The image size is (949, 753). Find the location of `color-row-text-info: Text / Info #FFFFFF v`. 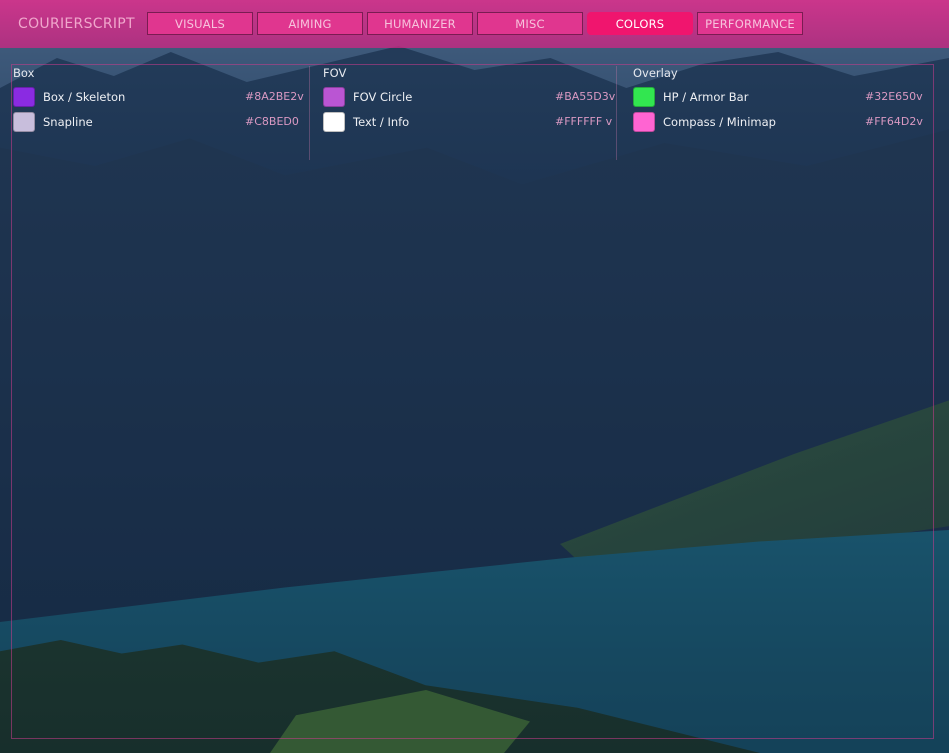

color-row-text-info: Text / Info #FFFFFF v is located at coordinates (471, 123).